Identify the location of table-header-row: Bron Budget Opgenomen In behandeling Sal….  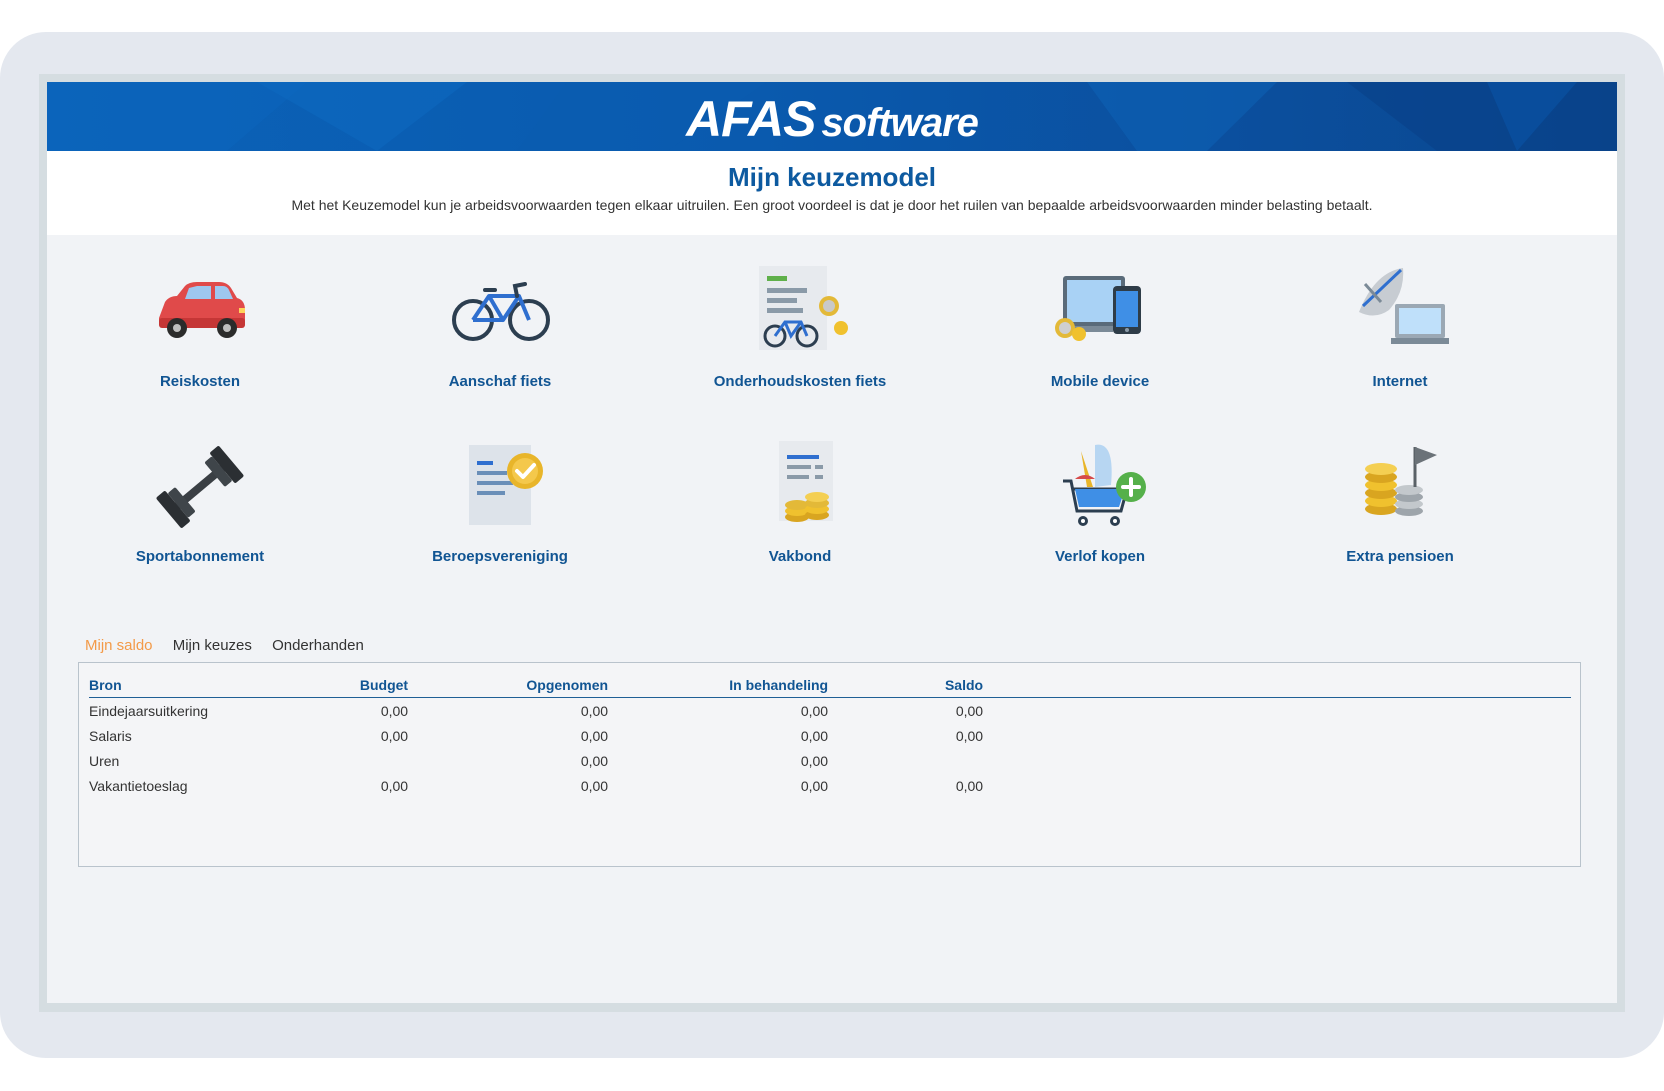
(830, 685).